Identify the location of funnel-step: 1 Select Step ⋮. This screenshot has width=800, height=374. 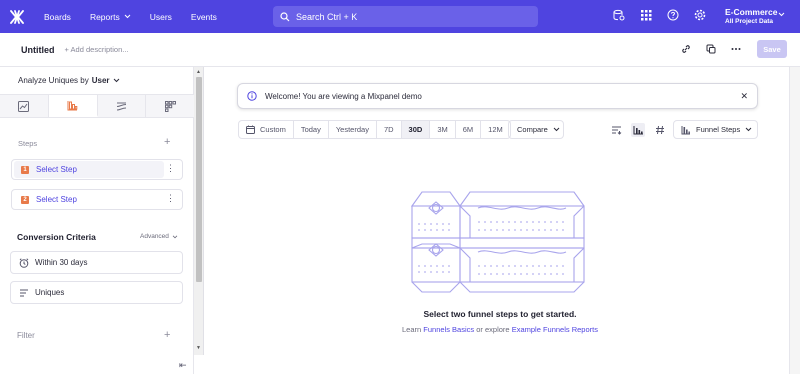
(97, 169).